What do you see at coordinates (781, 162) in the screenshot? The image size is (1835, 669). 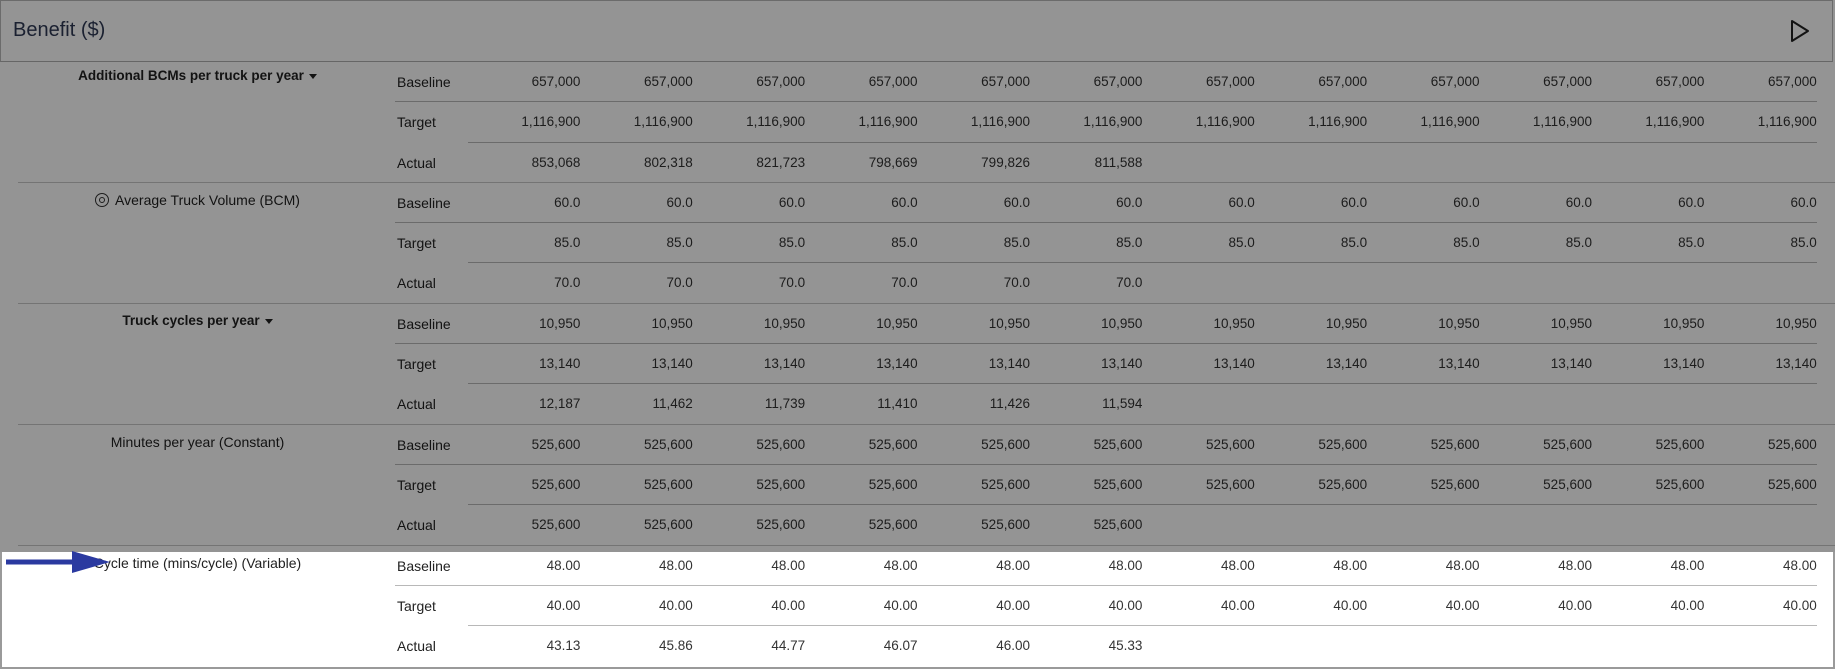 I see `table-cell: 821,723` at bounding box center [781, 162].